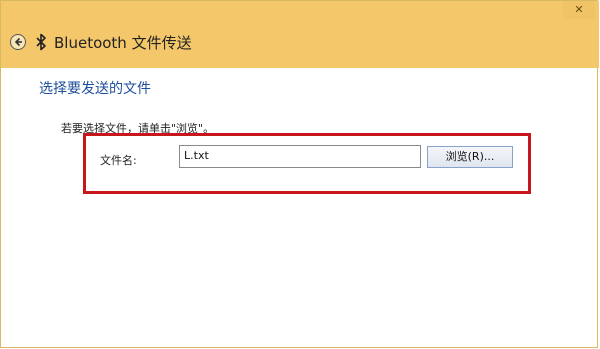 Image resolution: width=600 pixels, height=349 pixels. I want to click on file-name-label: 文件名:, so click(118, 160).